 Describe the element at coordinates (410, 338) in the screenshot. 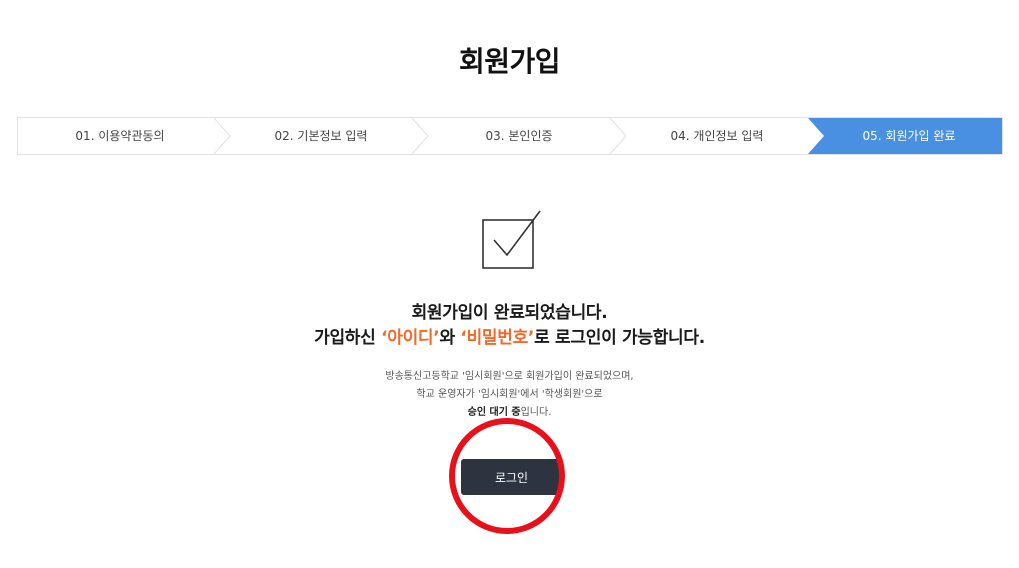

I see `highlight-id: ‘아이디’` at that location.